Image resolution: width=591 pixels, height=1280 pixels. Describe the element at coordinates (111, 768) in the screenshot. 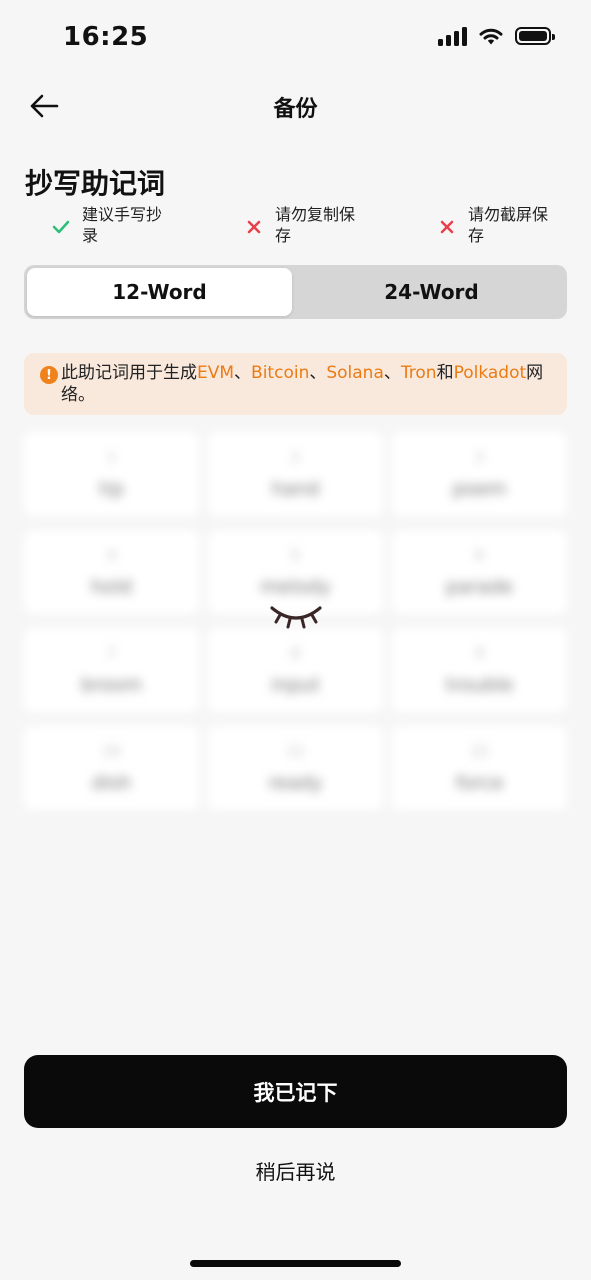

I see `word-cell: 10 dish` at that location.